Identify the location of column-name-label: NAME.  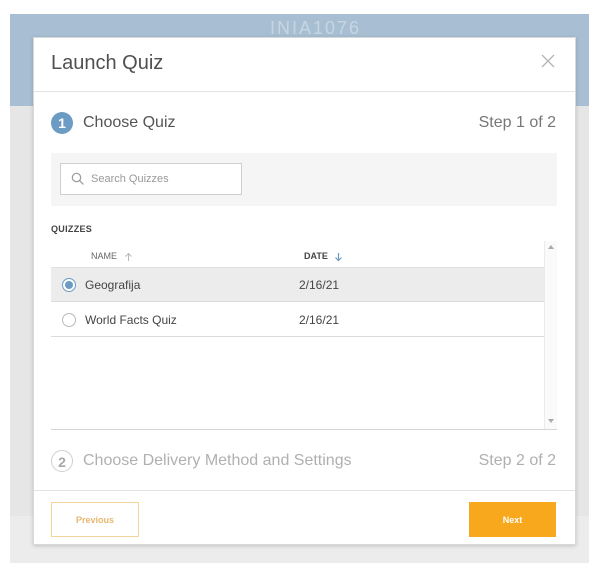
(104, 256).